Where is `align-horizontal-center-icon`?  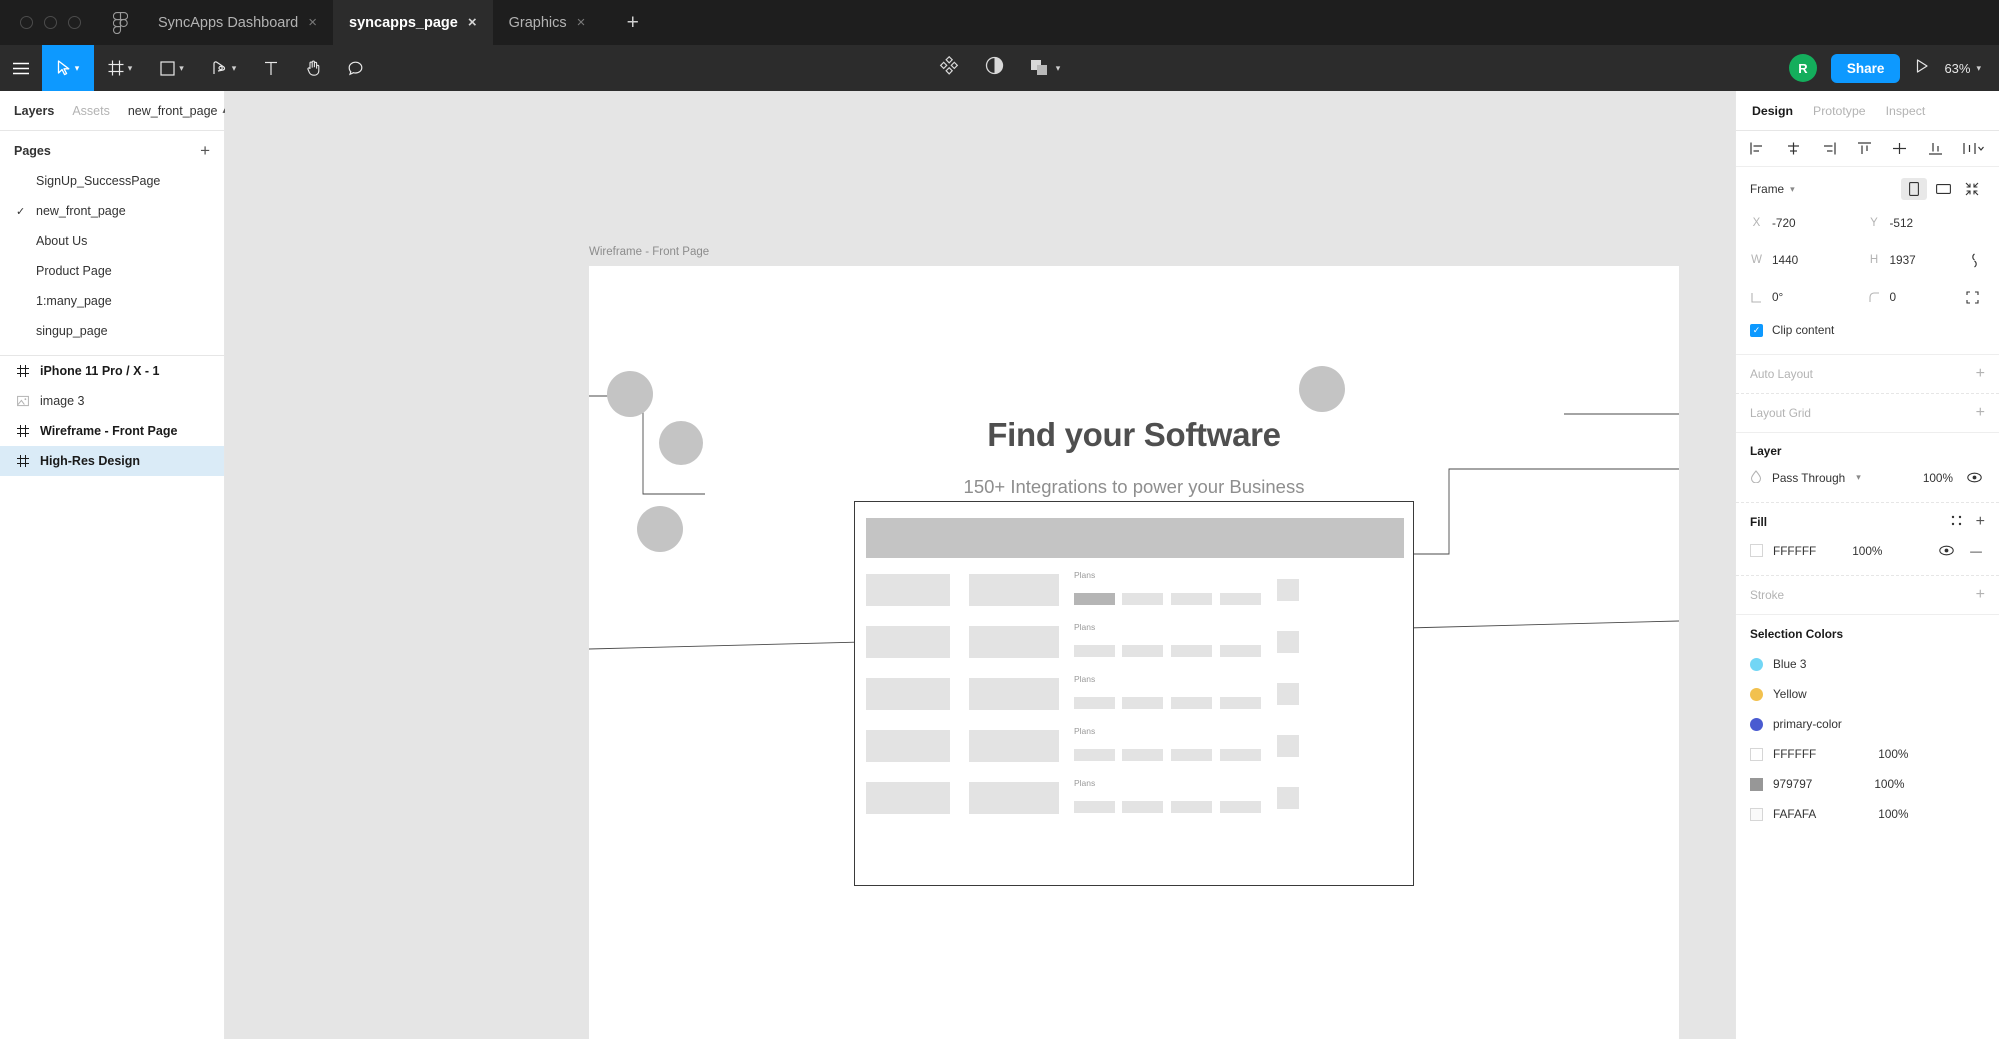
align-horizontal-center-icon is located at coordinates (1793, 148).